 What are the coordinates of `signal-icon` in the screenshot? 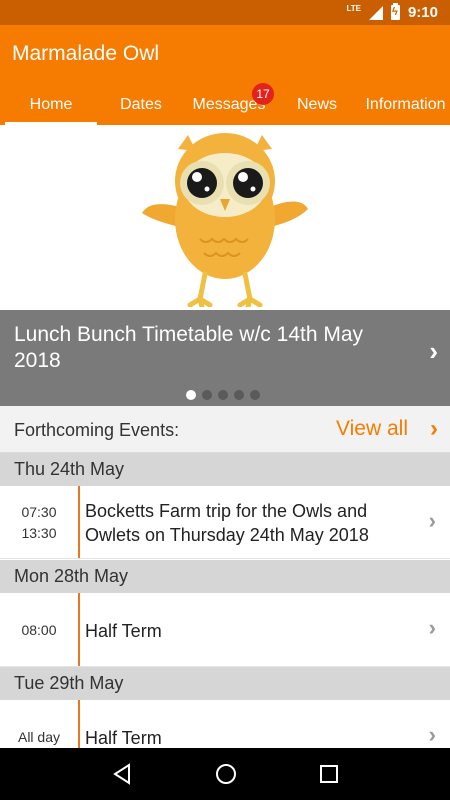 It's located at (375, 12).